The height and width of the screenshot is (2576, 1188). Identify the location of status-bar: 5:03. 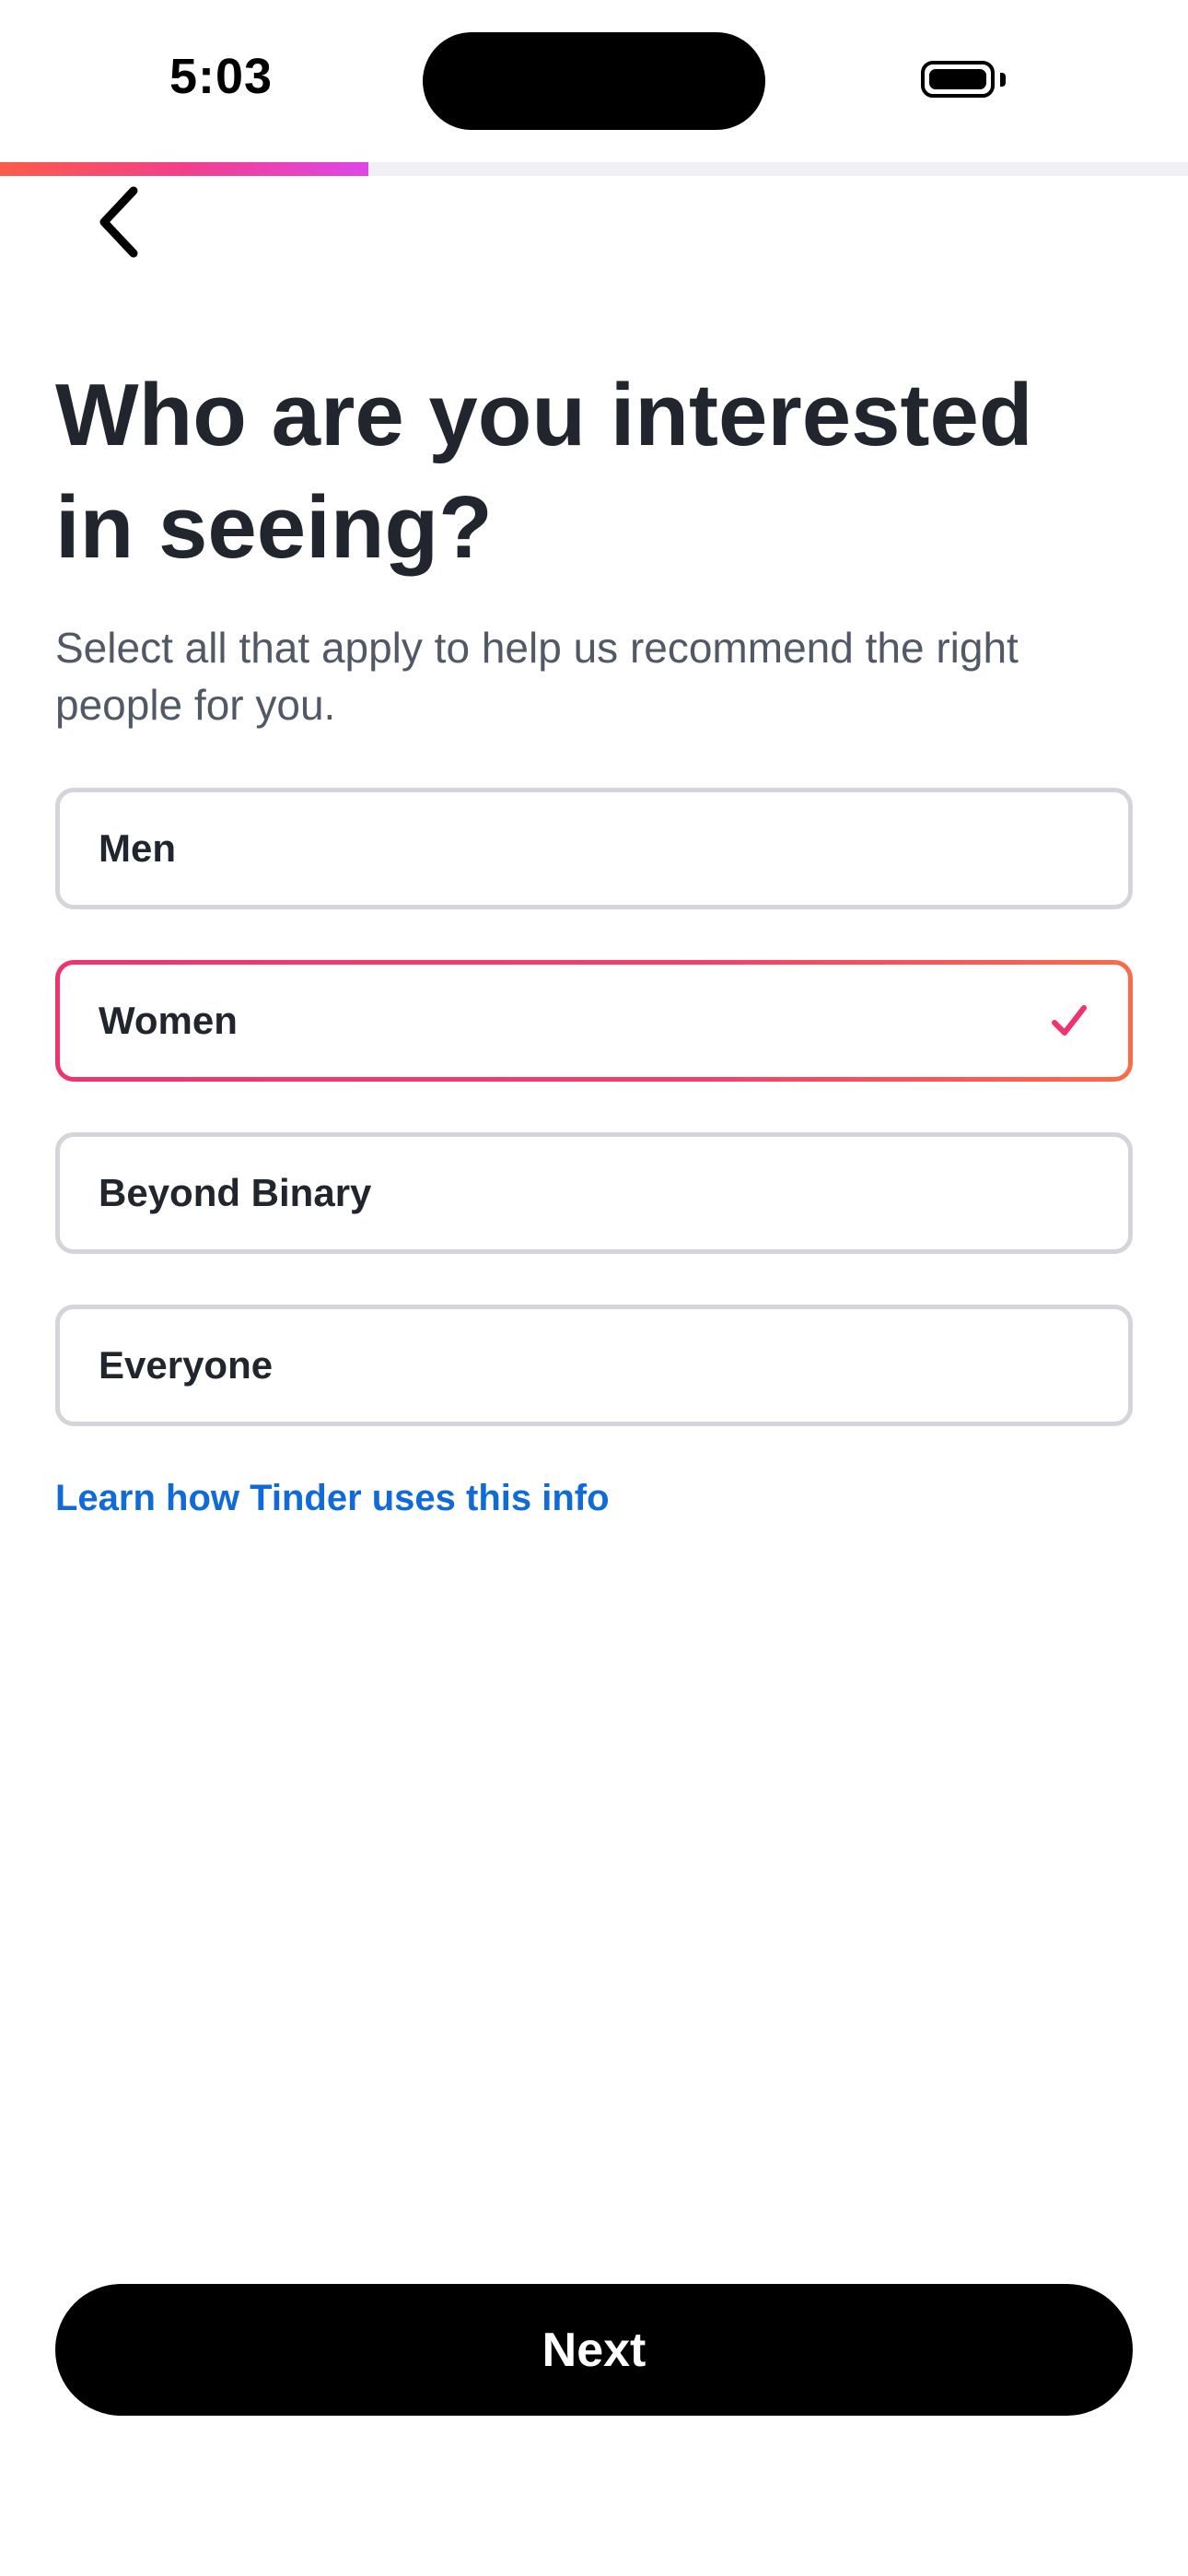
(594, 81).